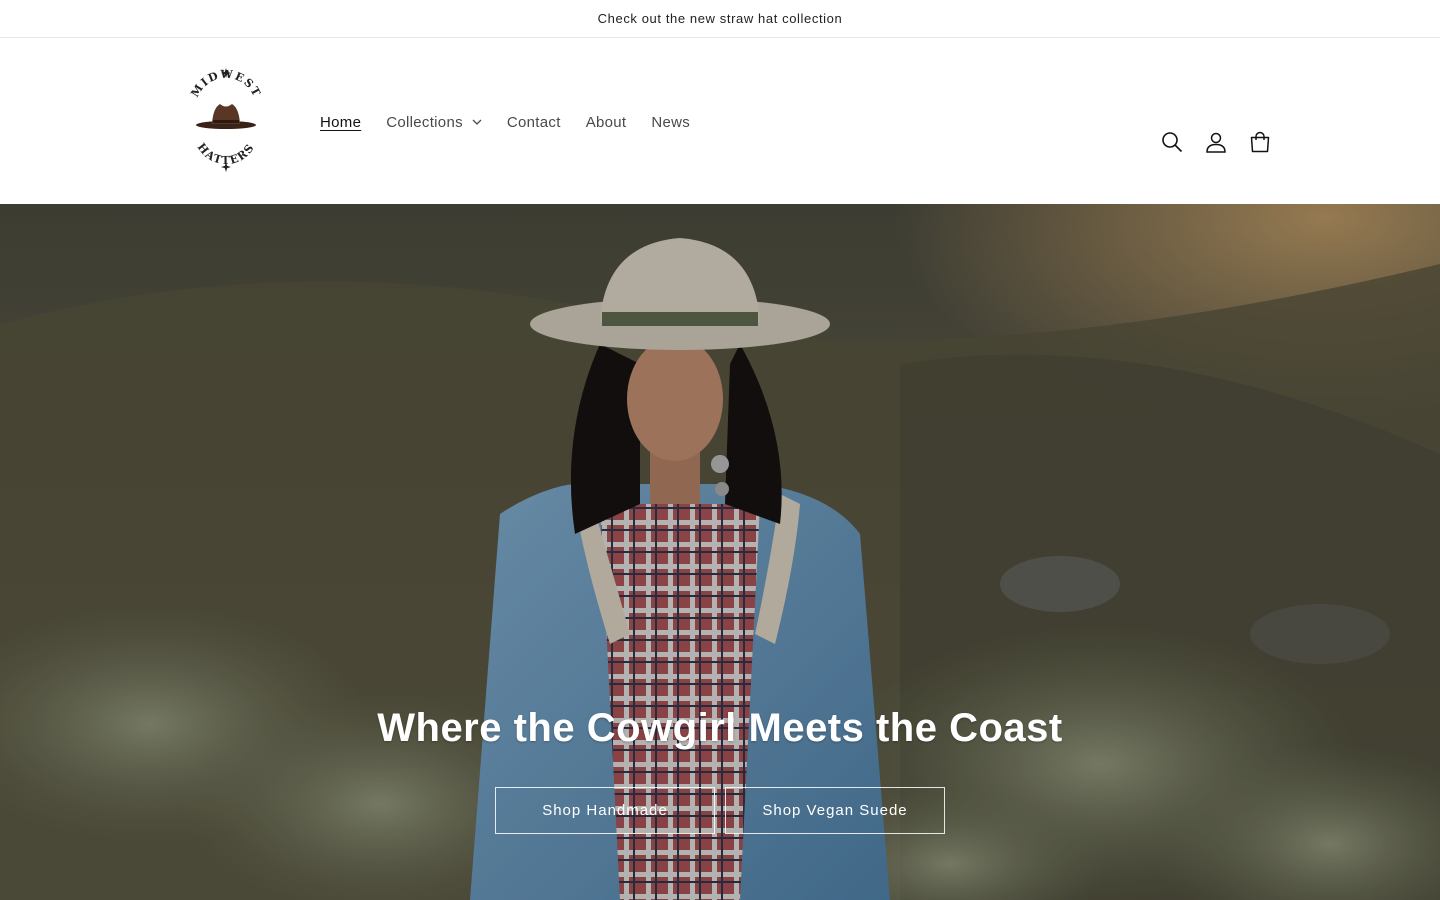  What do you see at coordinates (720, 728) in the screenshot?
I see `hero-heading: Where the Cowgirl Meets the Coast` at bounding box center [720, 728].